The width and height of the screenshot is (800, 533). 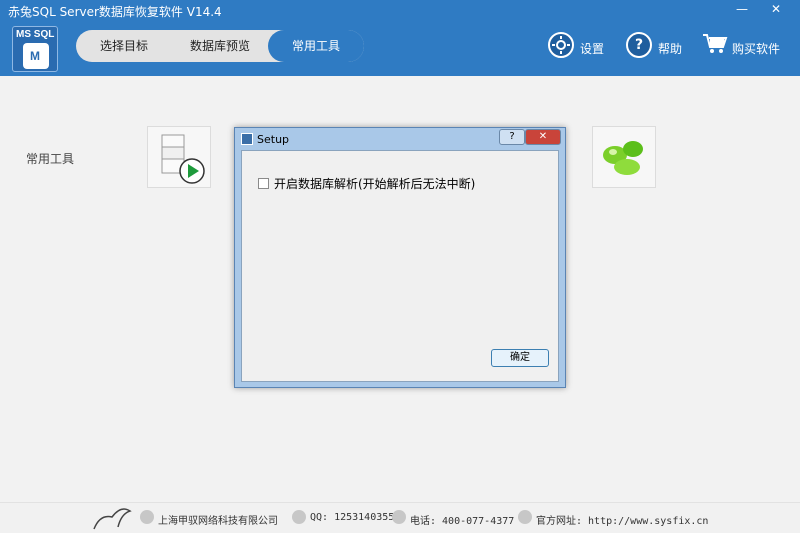 I want to click on settings-gear-icon, so click(x=561, y=45).